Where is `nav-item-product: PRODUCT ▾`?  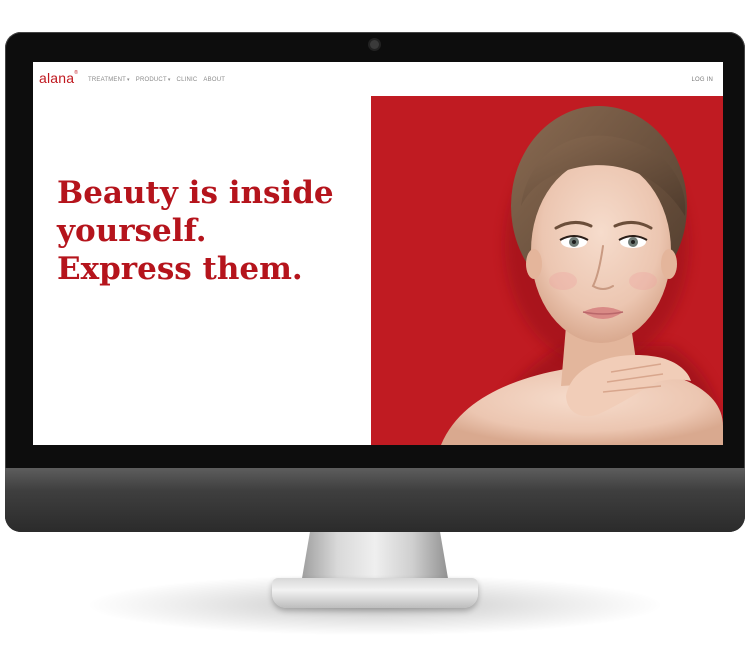
nav-item-product: PRODUCT ▾ is located at coordinates (153, 80).